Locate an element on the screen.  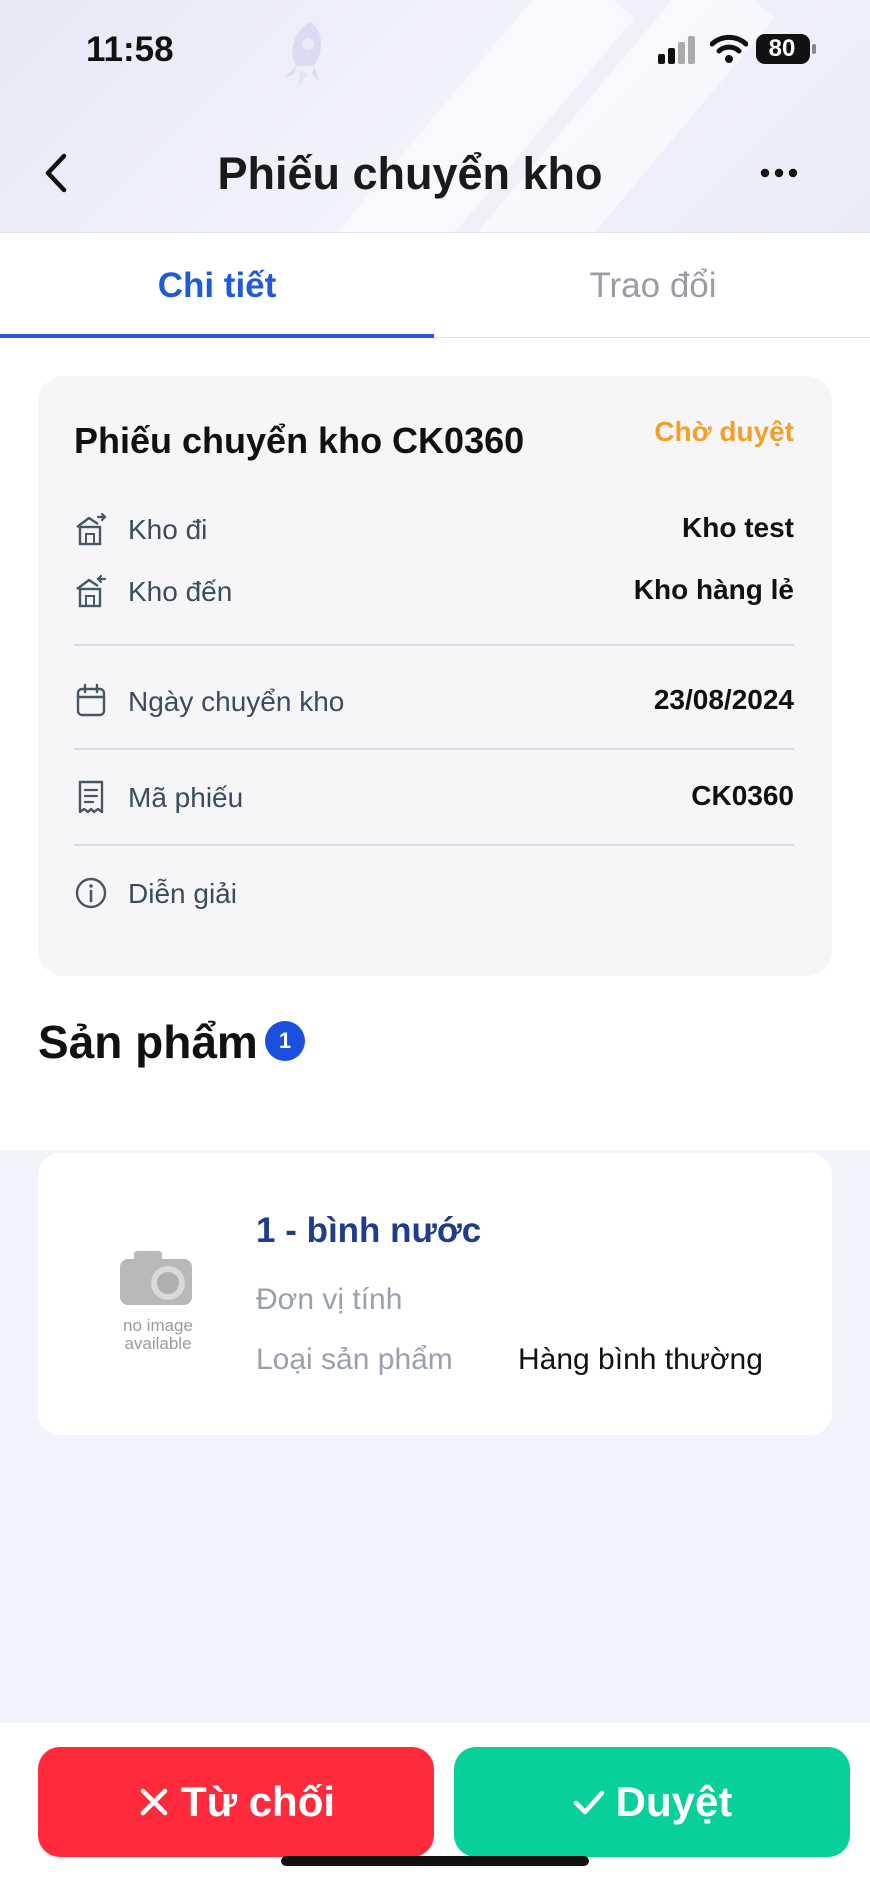
wifi-icon is located at coordinates (729, 48).